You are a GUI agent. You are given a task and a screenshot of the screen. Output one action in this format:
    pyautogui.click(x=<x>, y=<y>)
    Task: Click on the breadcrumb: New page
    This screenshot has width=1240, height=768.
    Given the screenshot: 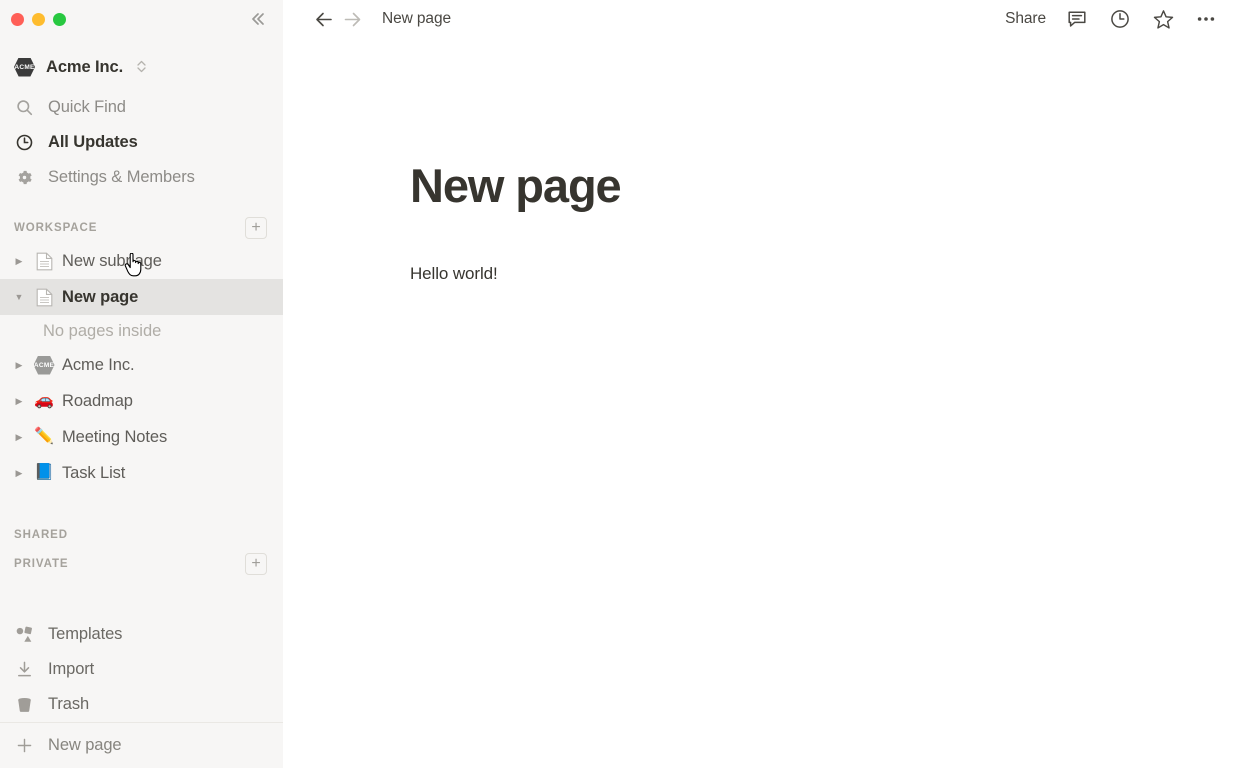 What is the action you would take?
    pyautogui.click(x=416, y=19)
    